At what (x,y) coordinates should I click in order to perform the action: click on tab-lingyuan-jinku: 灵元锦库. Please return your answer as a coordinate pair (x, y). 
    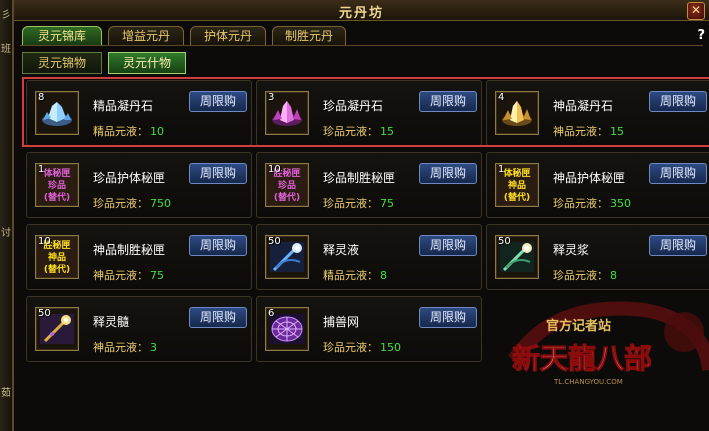
    Looking at the image, I should click on (62, 36).